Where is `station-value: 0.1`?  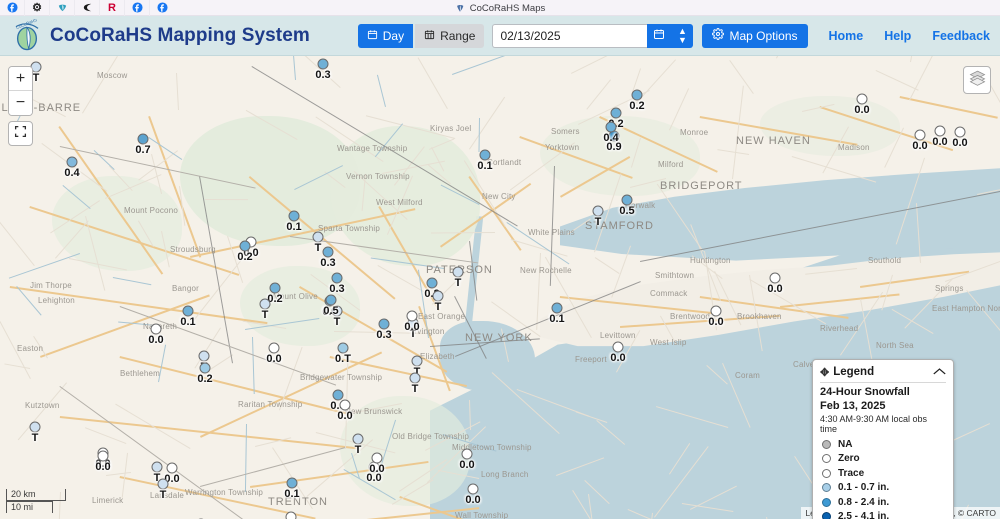
station-value: 0.1 is located at coordinates (292, 494).